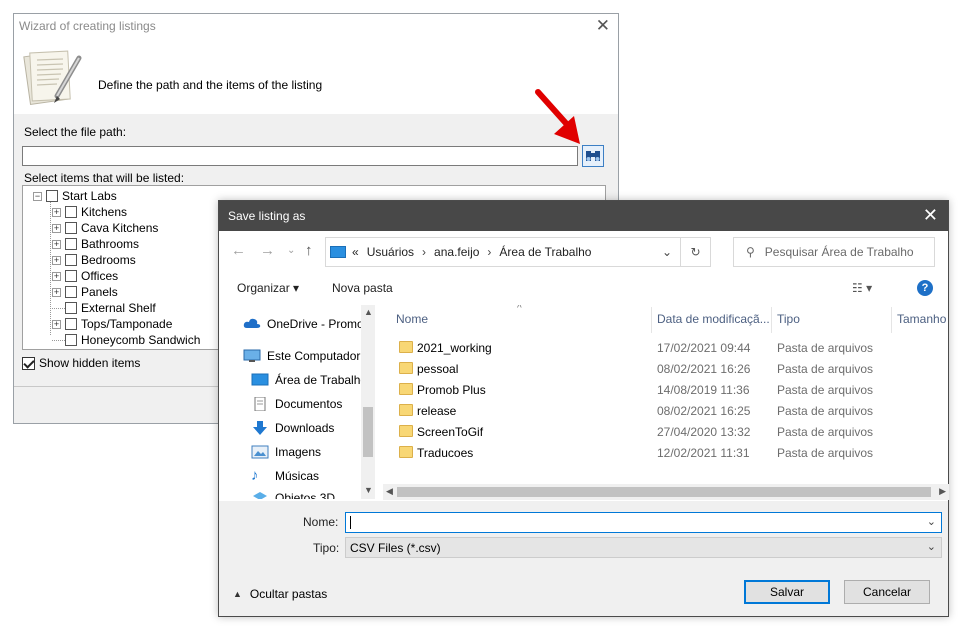  Describe the element at coordinates (291, 250) in the screenshot. I see `history-chevron-icon: ⌄` at that location.